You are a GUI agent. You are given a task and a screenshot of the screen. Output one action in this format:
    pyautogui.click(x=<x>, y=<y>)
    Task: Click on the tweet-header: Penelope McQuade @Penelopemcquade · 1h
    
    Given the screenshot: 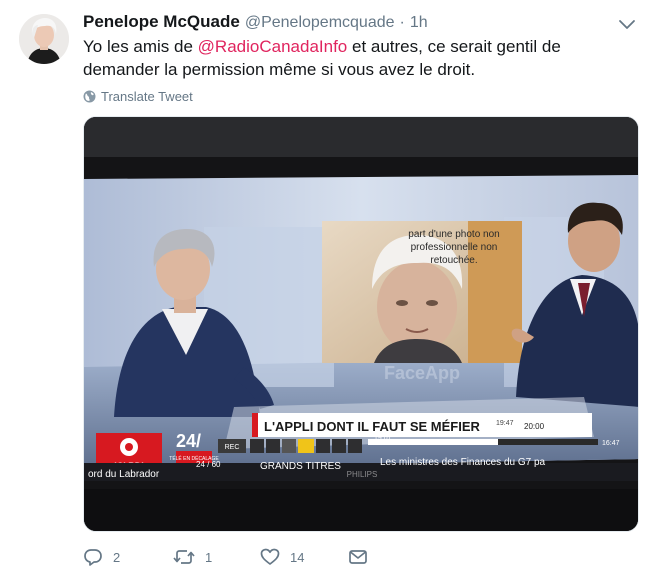 What is the action you would take?
    pyautogui.click(x=255, y=23)
    